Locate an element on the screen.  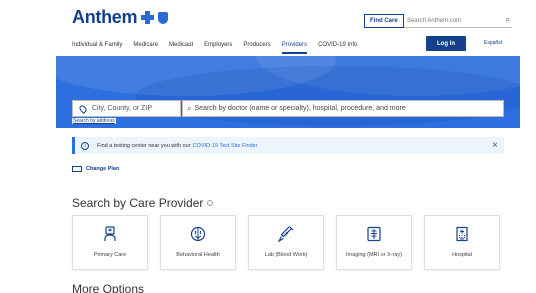
site-search-placeholder: Search Anthem.com is located at coordinates (434, 20).